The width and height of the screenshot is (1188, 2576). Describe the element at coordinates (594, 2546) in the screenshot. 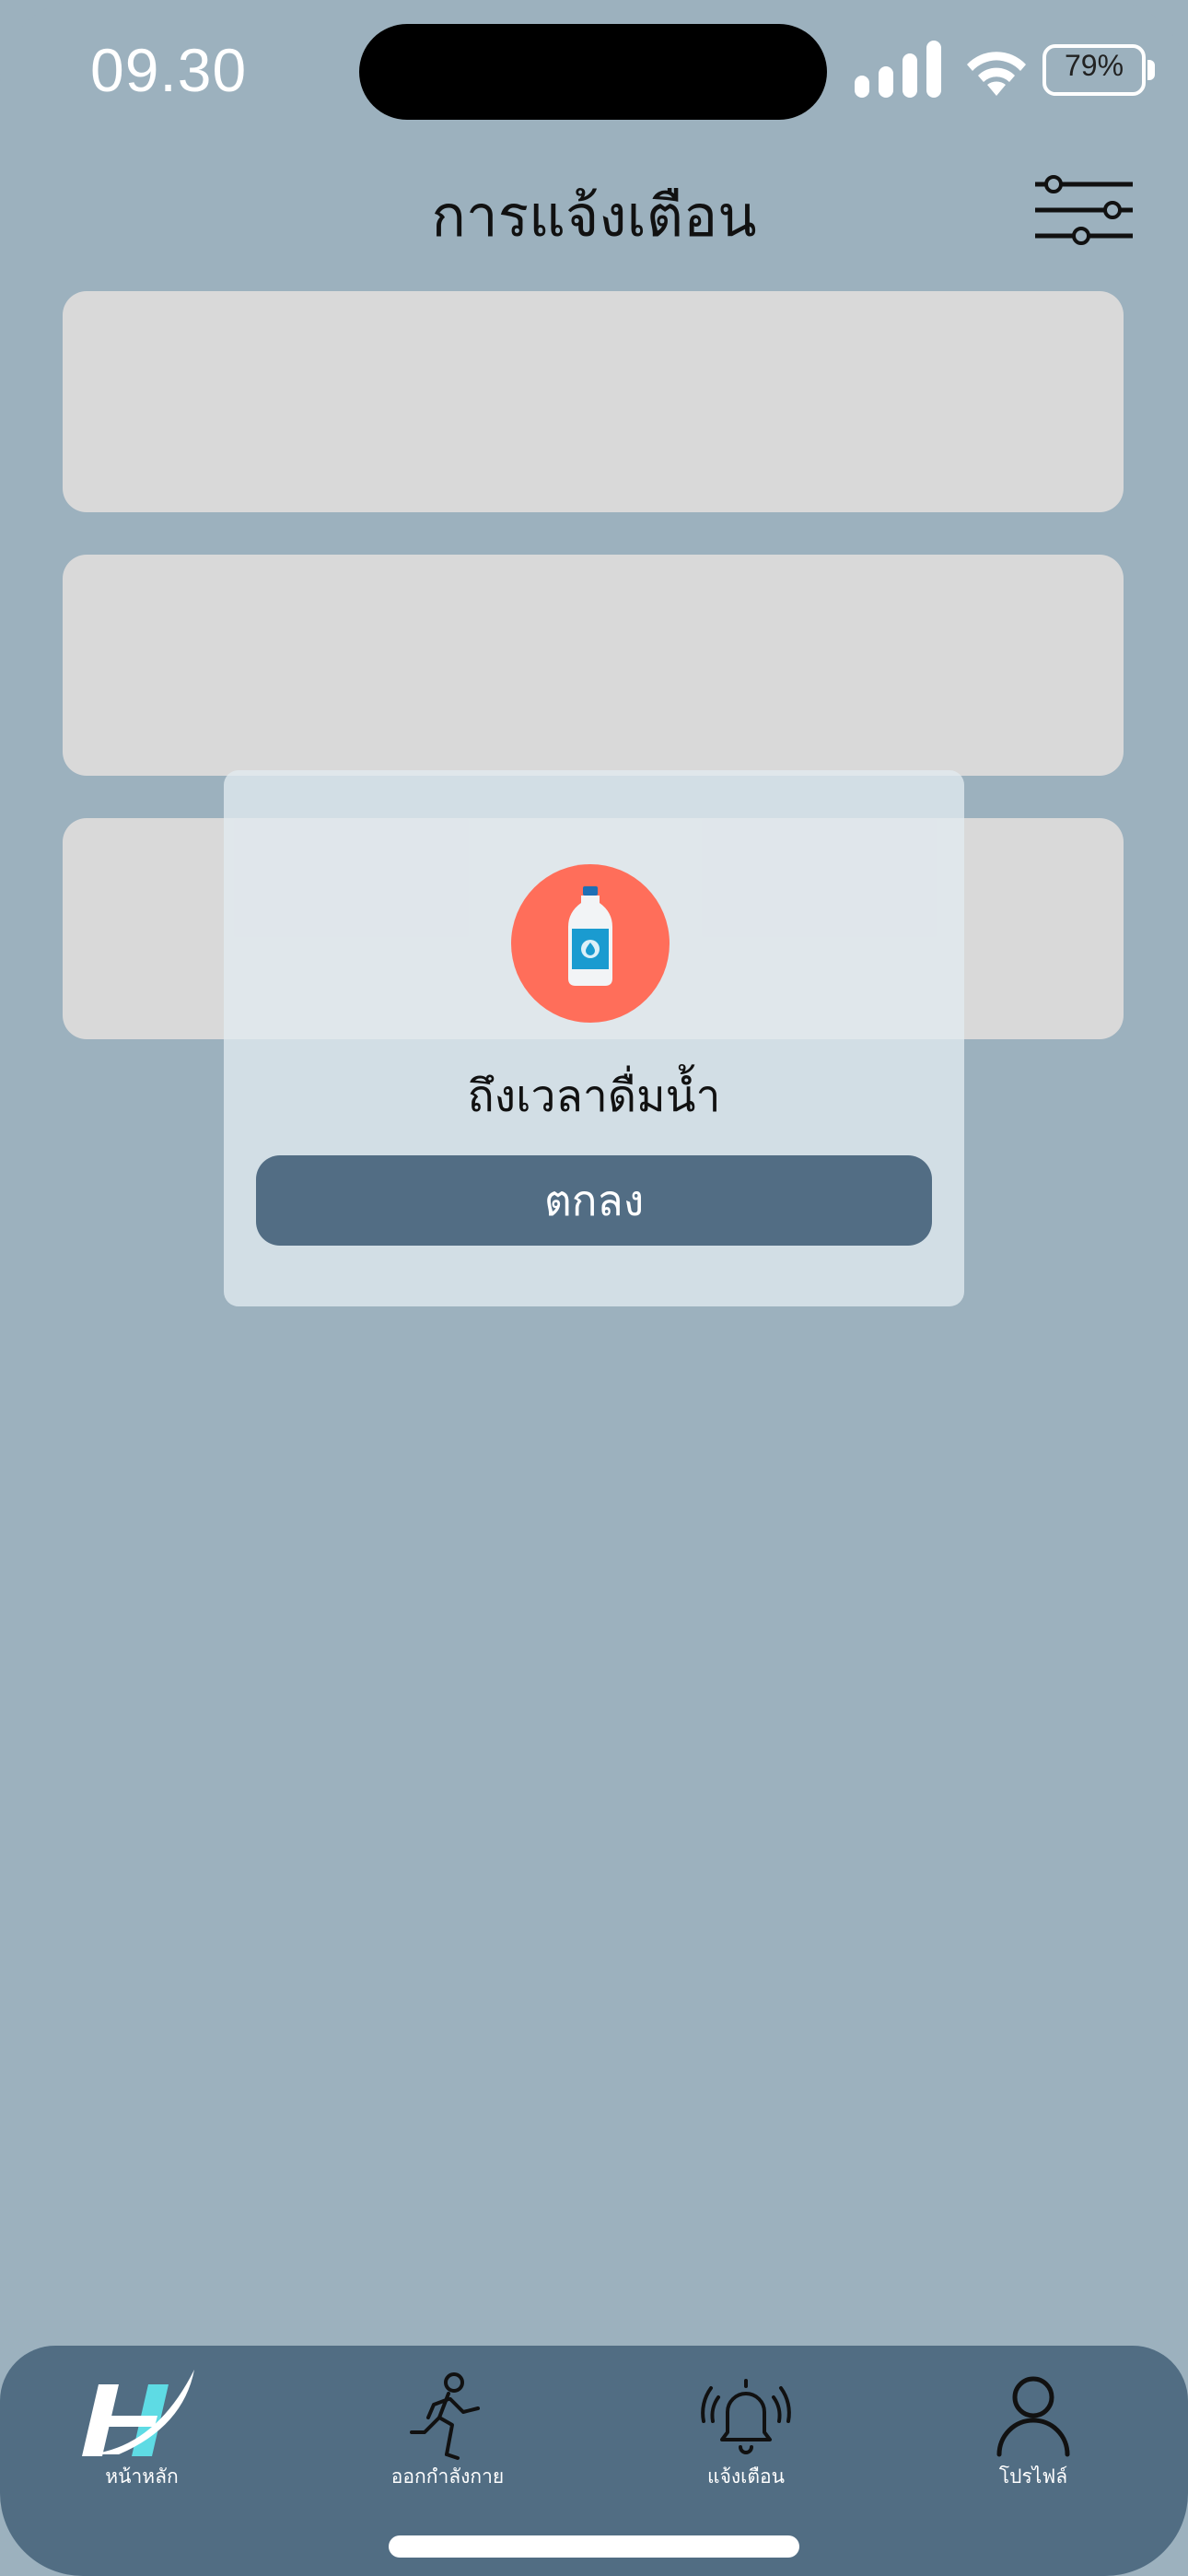

I see `home-indicator` at that location.